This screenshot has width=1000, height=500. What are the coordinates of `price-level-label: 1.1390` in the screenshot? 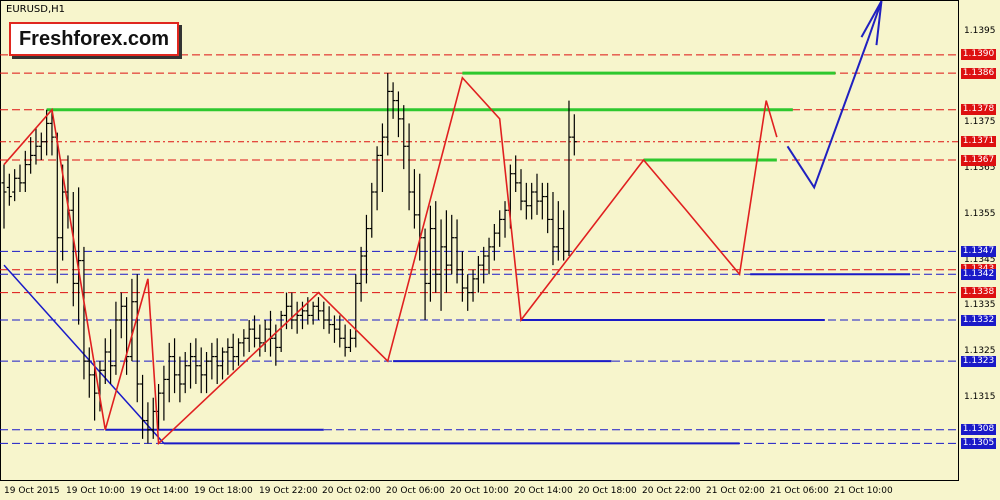 It's located at (978, 55).